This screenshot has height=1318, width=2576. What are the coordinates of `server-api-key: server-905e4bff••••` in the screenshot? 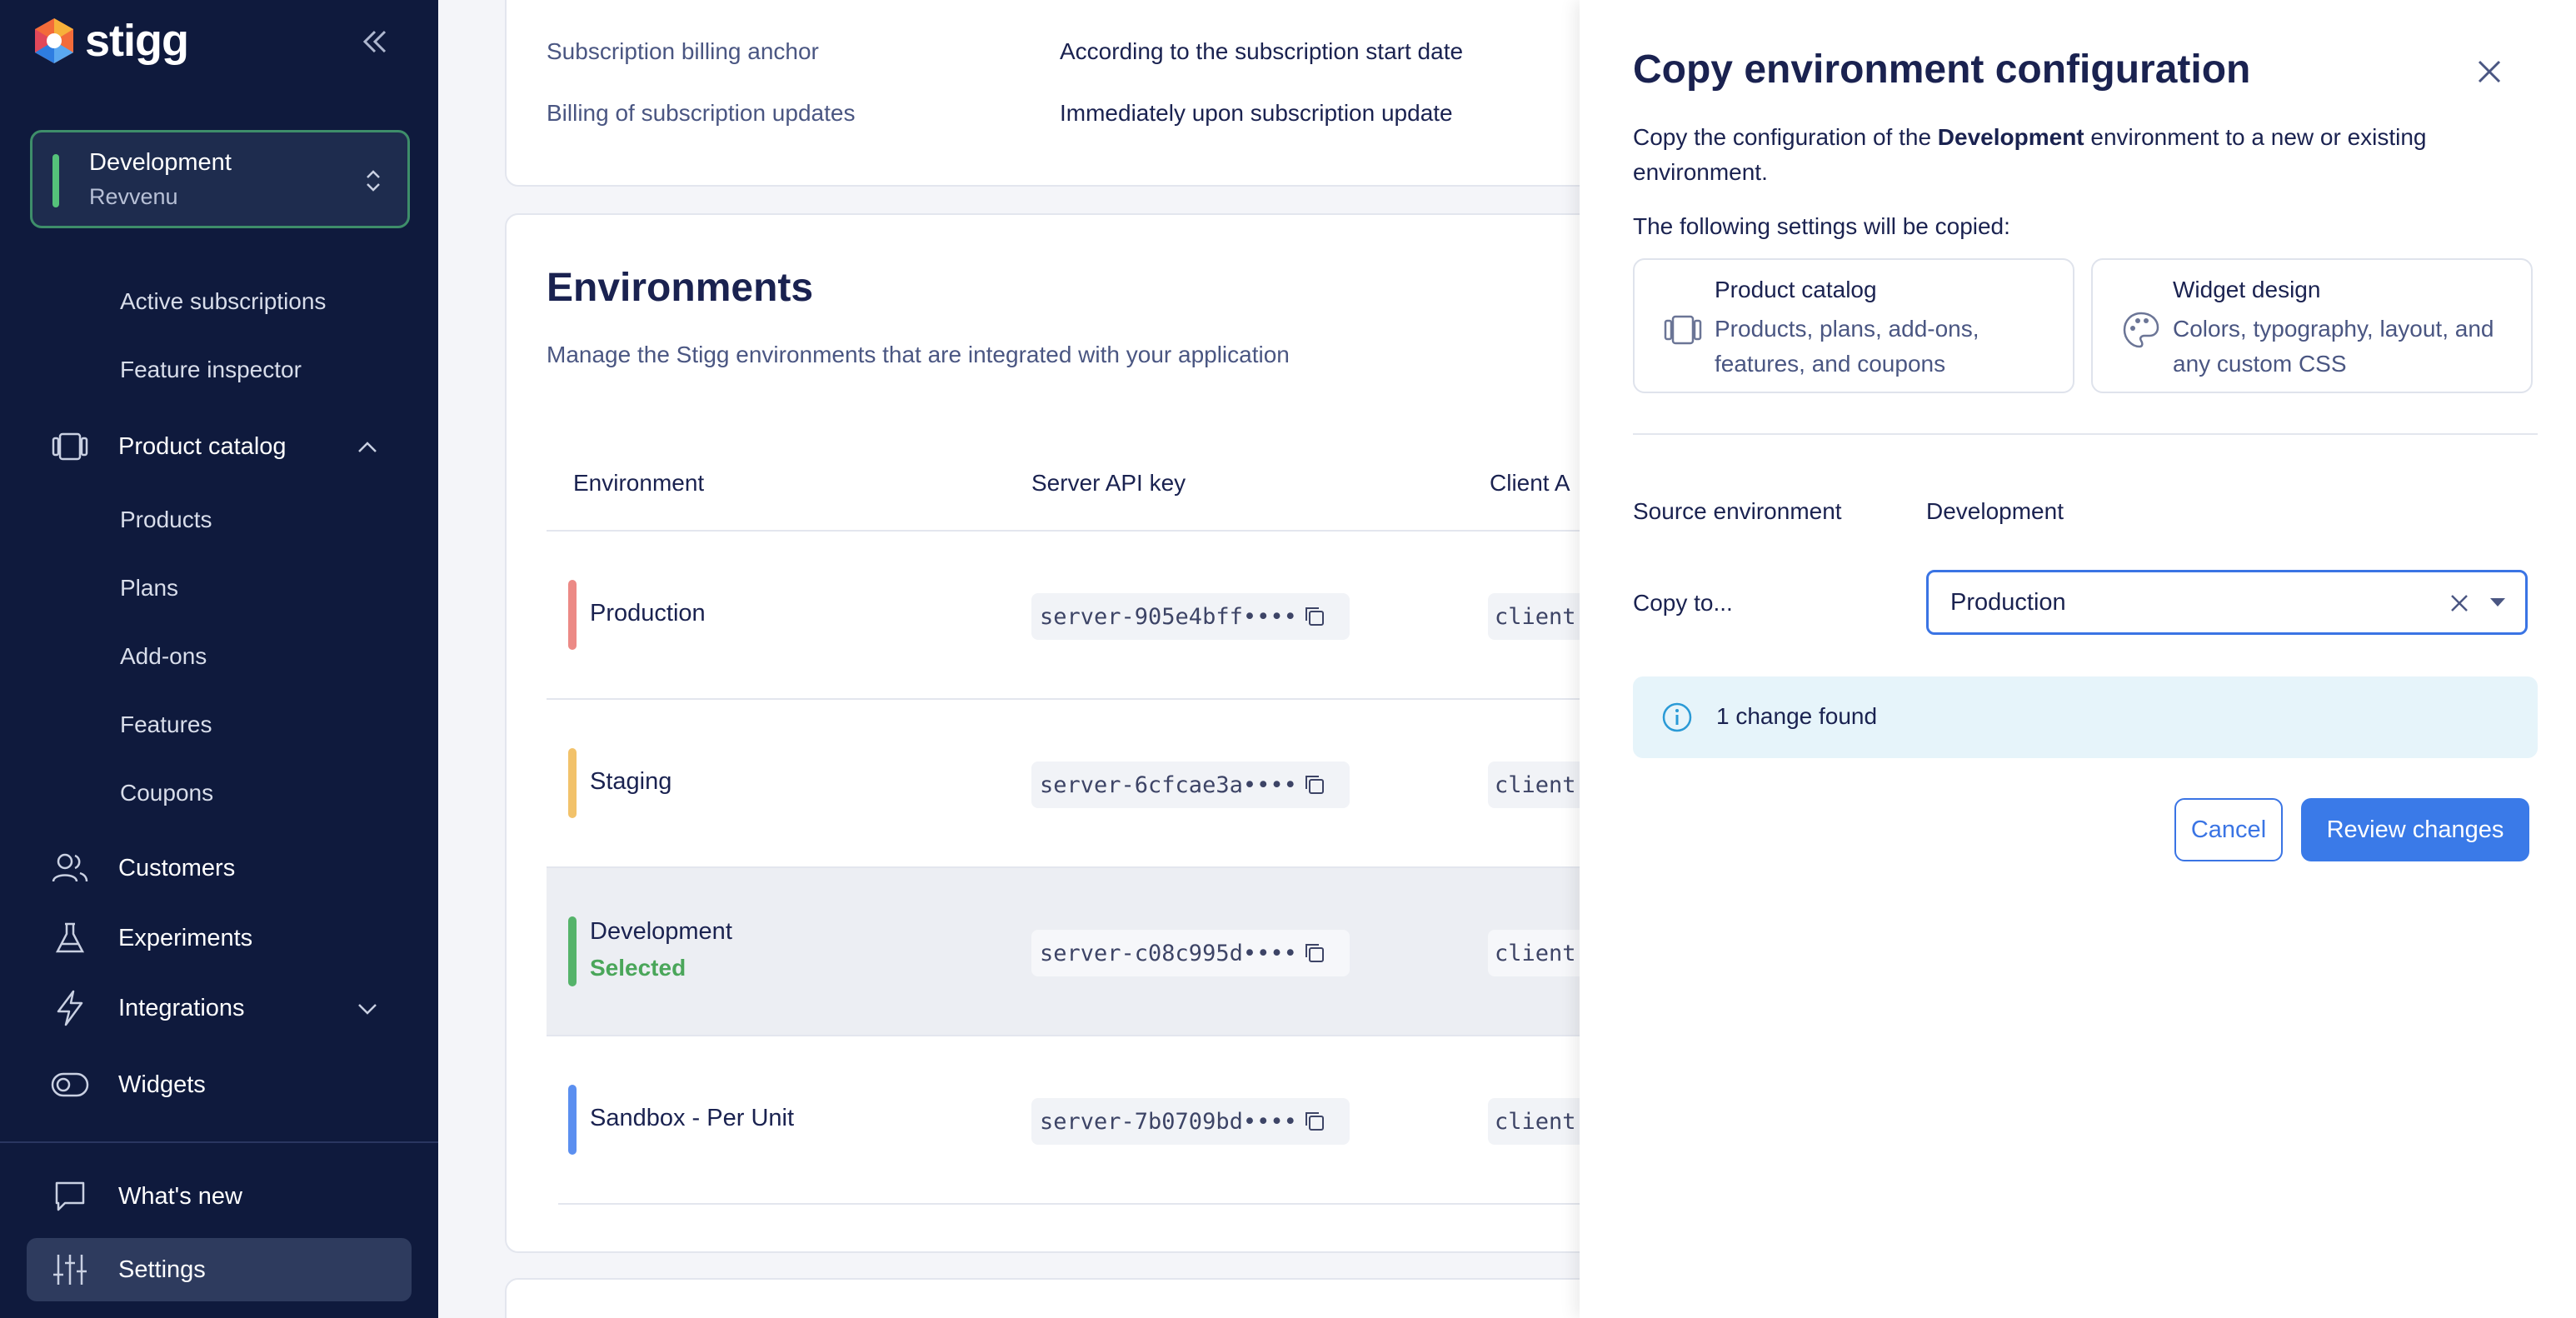 It's located at (1190, 616).